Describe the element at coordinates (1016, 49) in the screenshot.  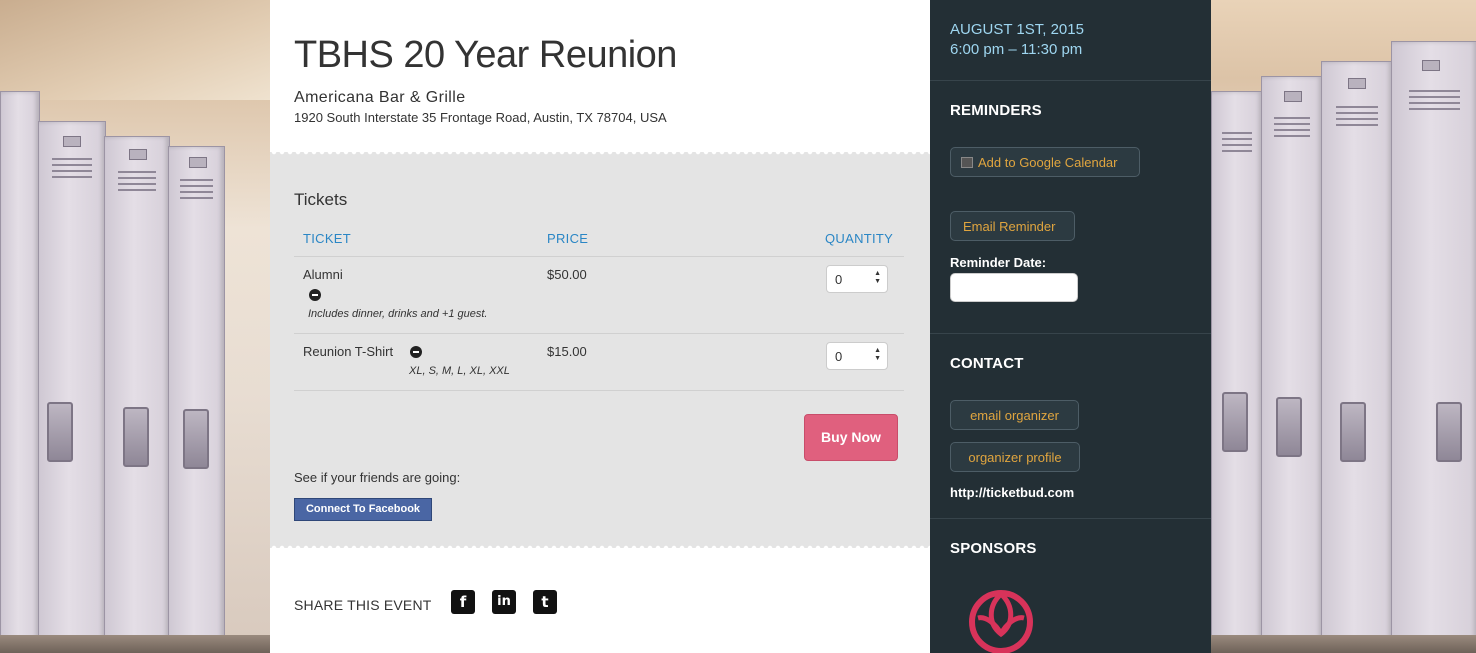
I see `event-time: 6:00 pm – 11:30 pm` at that location.